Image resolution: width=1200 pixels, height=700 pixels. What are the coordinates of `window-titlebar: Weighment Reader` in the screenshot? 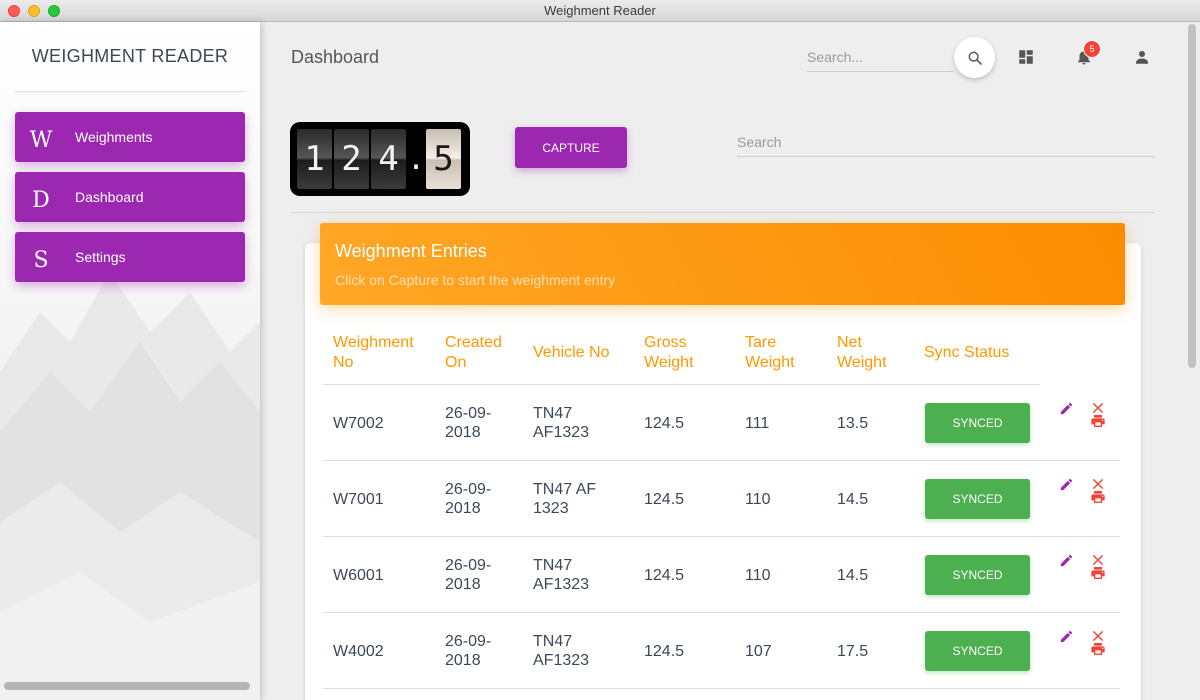 It's located at (600, 11).